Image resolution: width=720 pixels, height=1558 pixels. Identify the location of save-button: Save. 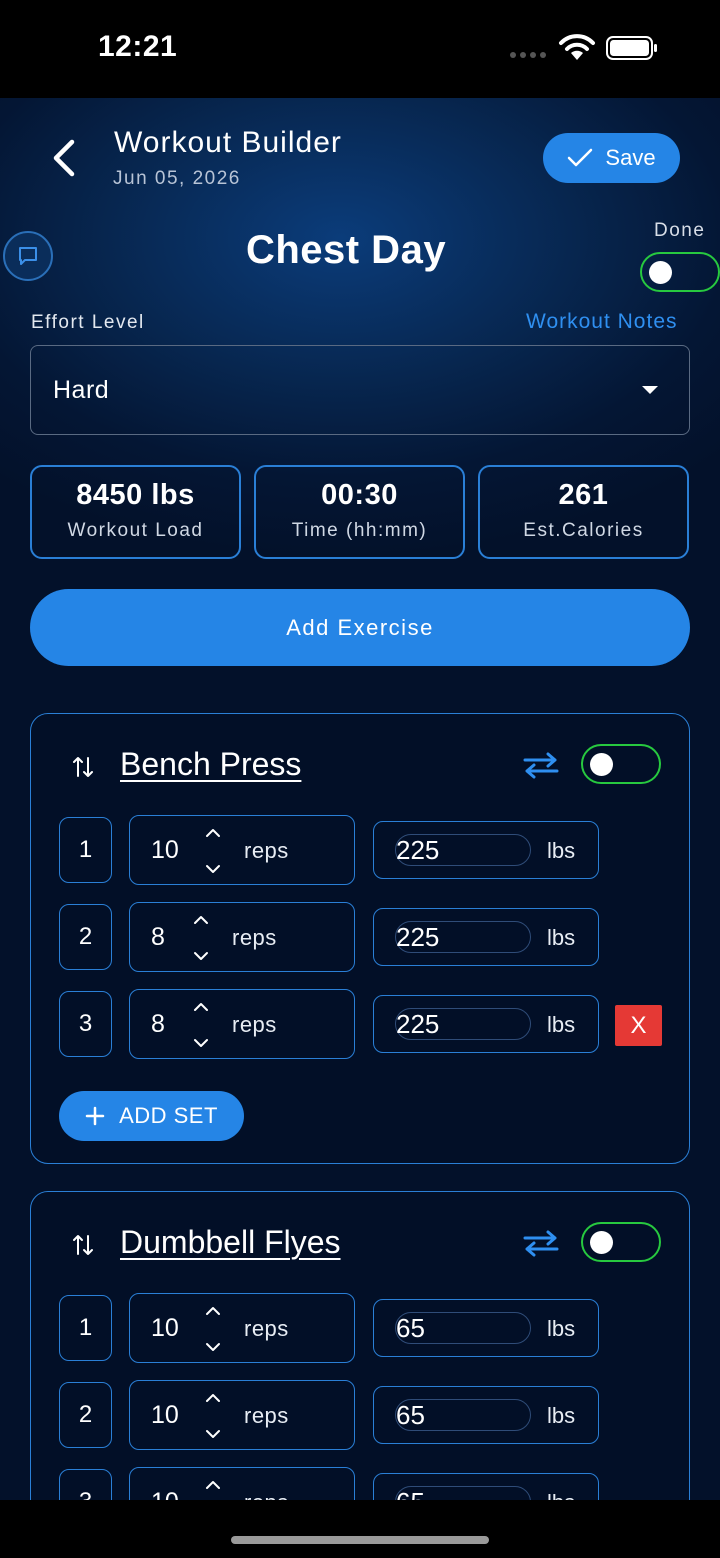
(611, 158).